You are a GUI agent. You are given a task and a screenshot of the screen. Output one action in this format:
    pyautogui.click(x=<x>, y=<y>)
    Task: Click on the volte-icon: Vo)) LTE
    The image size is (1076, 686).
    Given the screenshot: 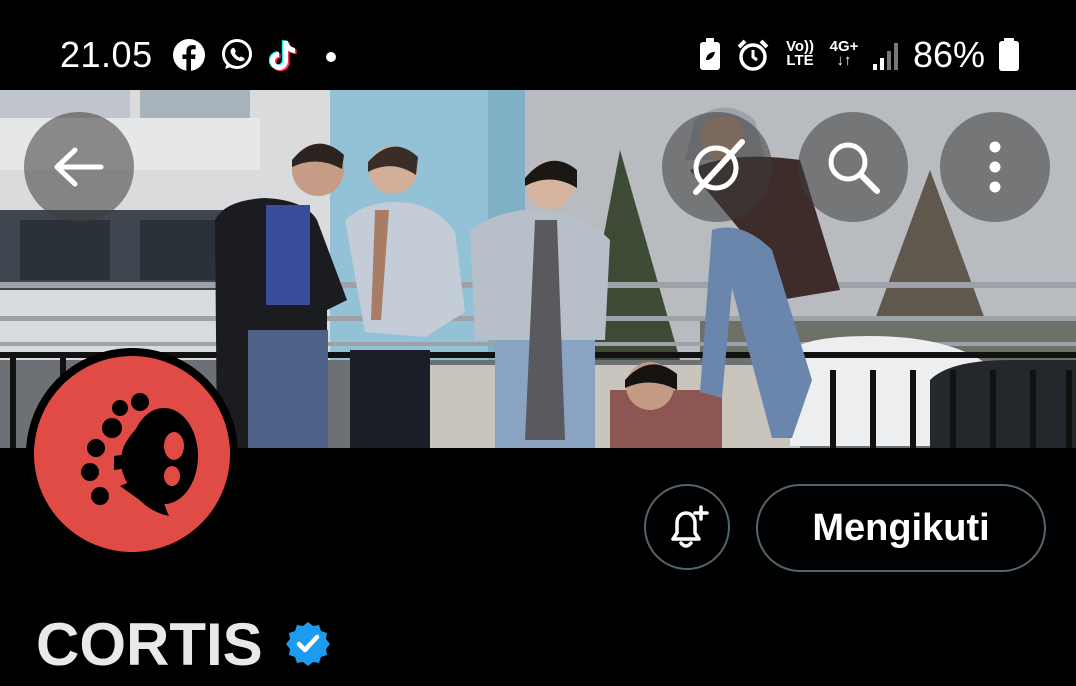 What is the action you would take?
    pyautogui.click(x=800, y=53)
    